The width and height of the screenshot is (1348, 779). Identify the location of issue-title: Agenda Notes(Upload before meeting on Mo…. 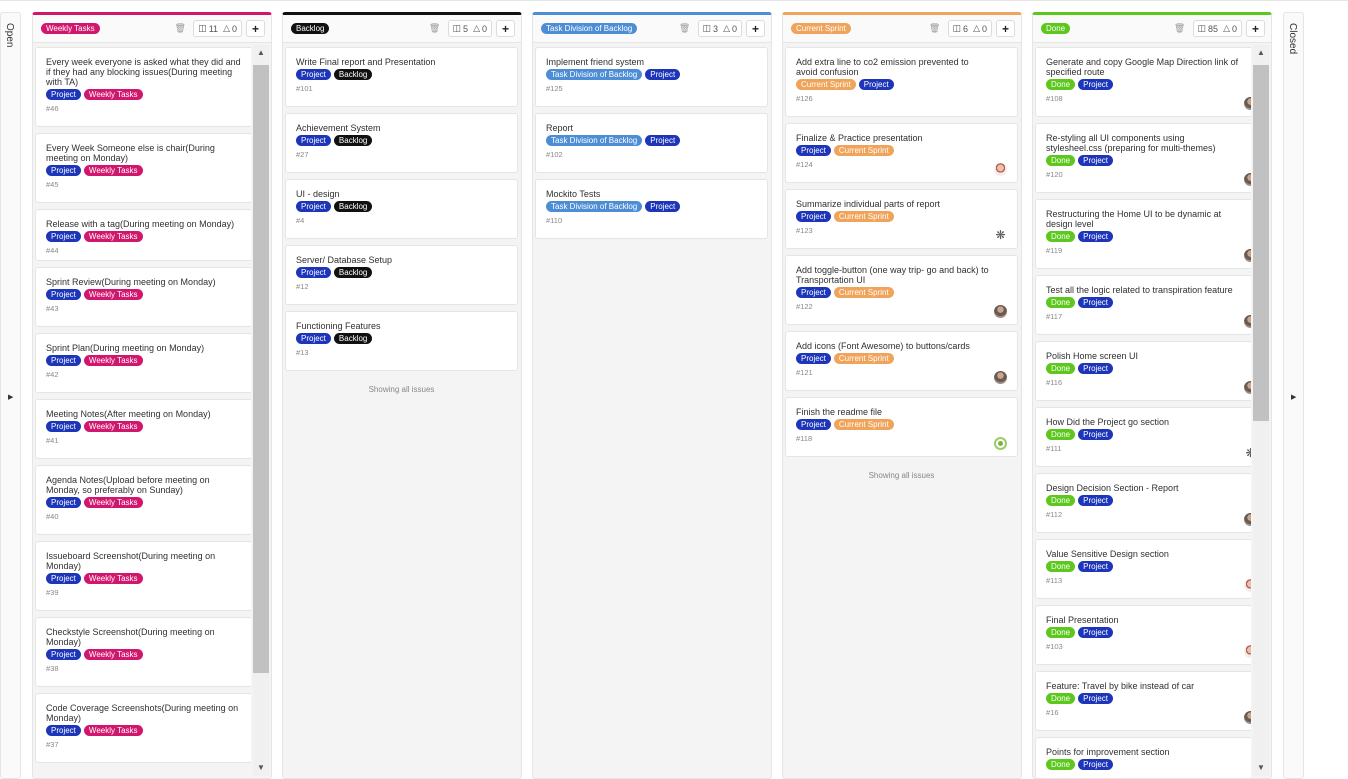
(144, 485).